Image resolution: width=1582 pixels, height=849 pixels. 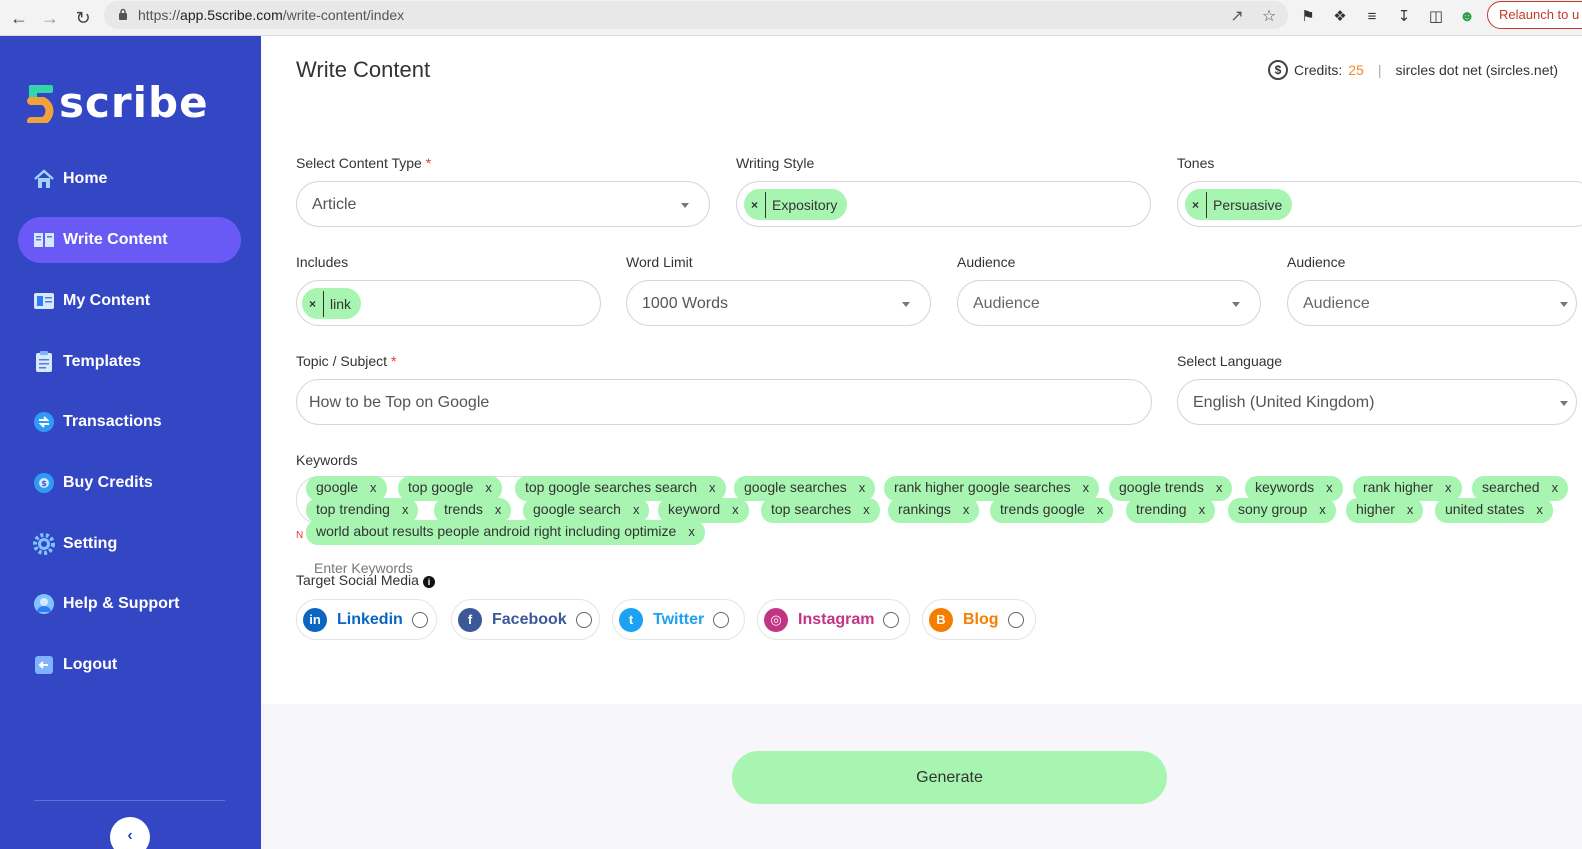 What do you see at coordinates (1404, 16) in the screenshot?
I see `download-icon: ↧` at bounding box center [1404, 16].